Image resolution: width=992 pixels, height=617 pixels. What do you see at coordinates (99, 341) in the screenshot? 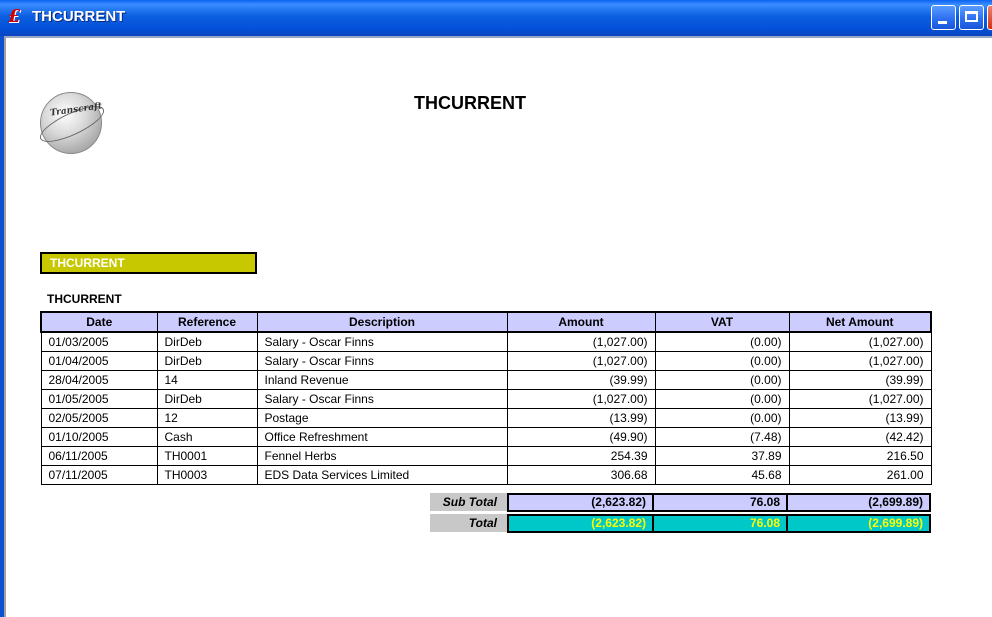
I see `cell-date: 01/03/2005` at bounding box center [99, 341].